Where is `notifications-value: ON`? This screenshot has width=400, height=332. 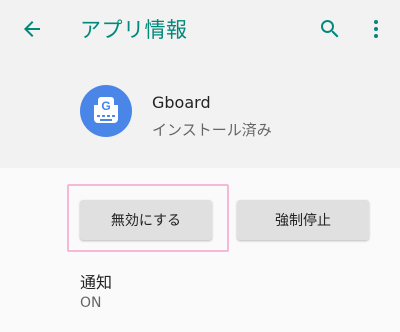
notifications-value: ON is located at coordinates (91, 303).